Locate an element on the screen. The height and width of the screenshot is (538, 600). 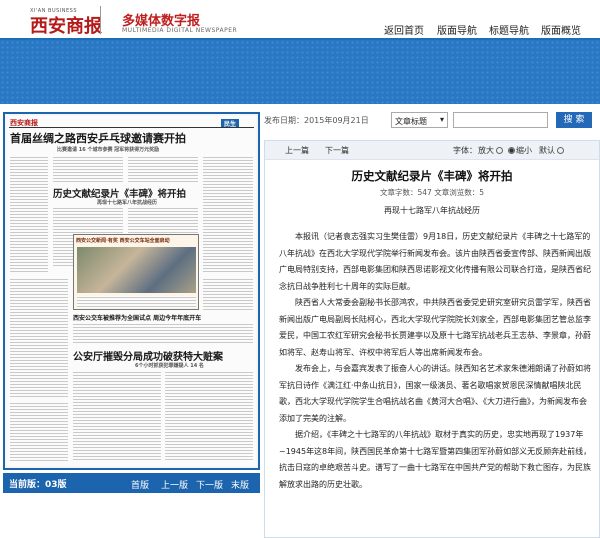
article-subtitle: 再现十七路军八年抗战经历 is located at coordinates (432, 210).